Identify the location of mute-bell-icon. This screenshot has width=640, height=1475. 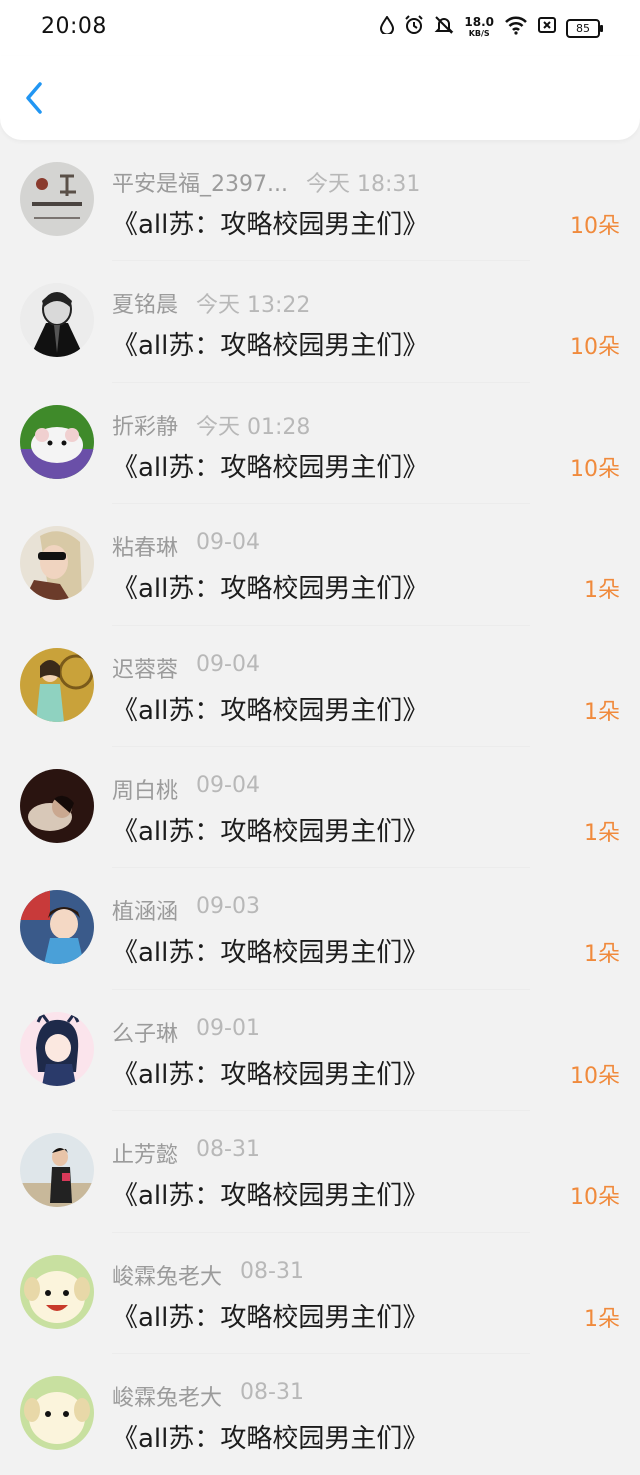
(444, 28).